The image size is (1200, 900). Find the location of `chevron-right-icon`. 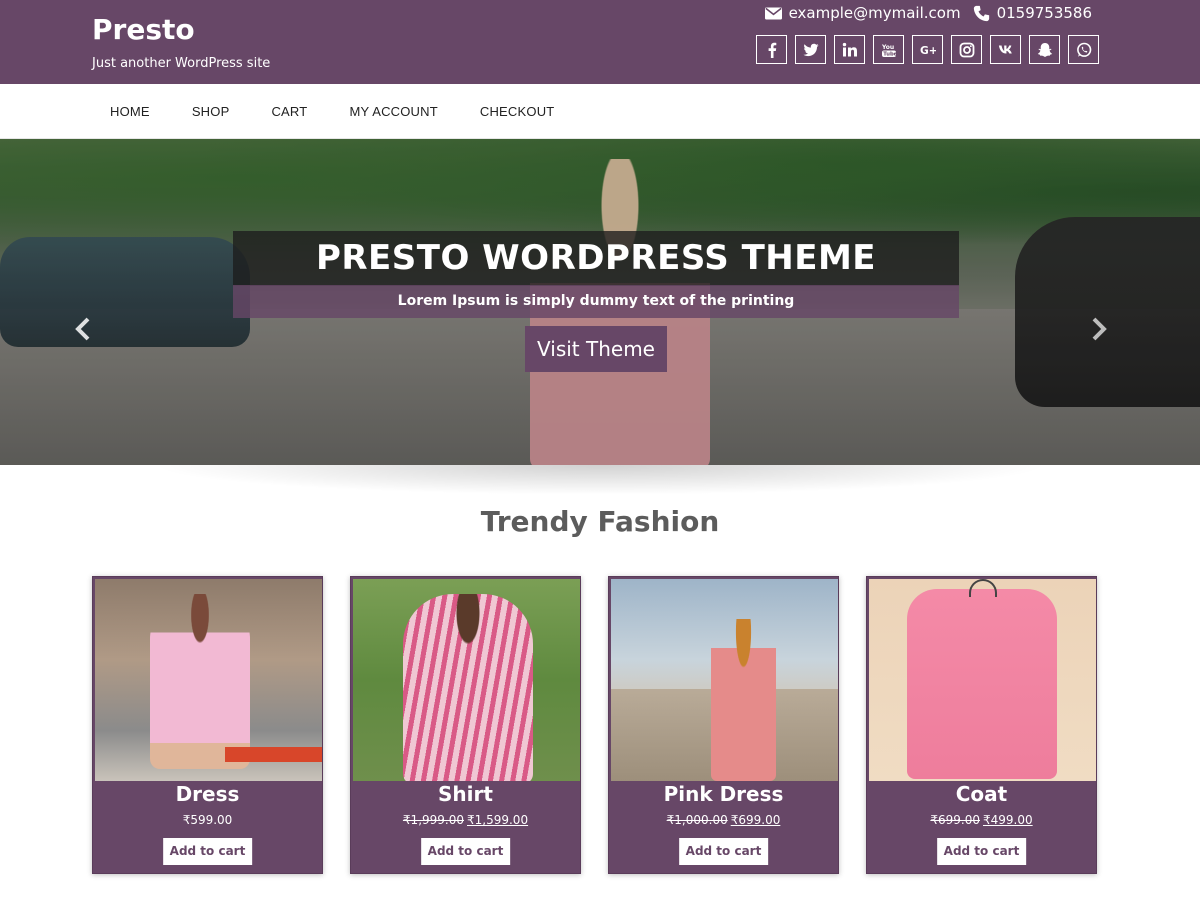

chevron-right-icon is located at coordinates (1098, 329).